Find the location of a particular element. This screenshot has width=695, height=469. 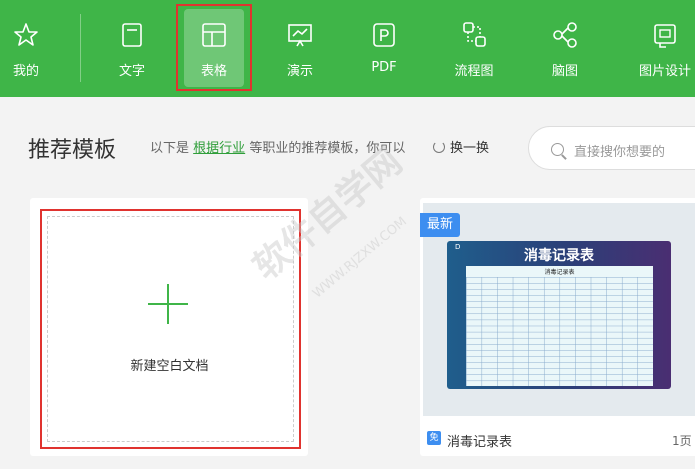

toolbar-label: 表格 is located at coordinates (213, 71).